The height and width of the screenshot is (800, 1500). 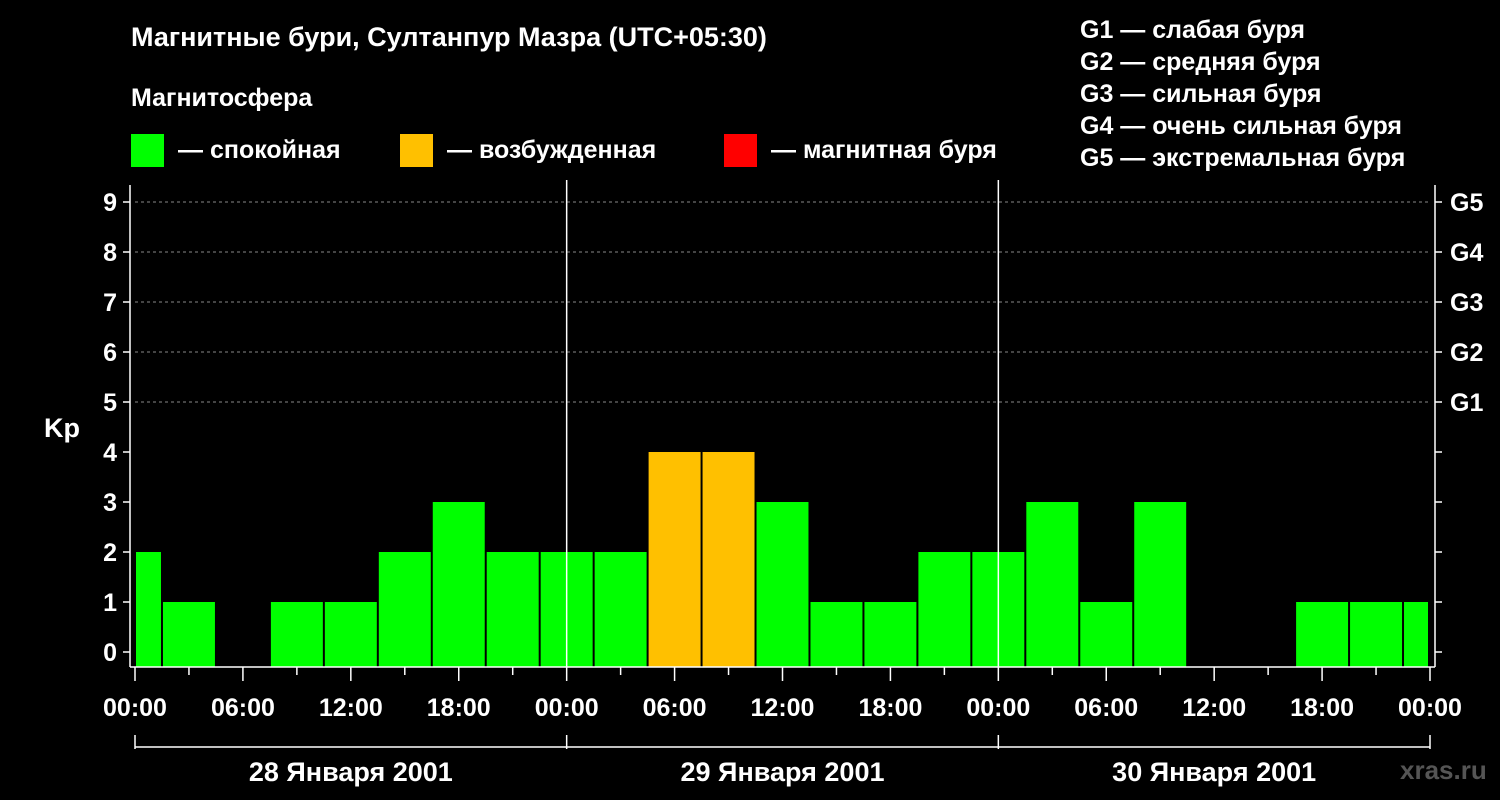 What do you see at coordinates (110, 203) in the screenshot?
I see `y-tick-label: 9` at bounding box center [110, 203].